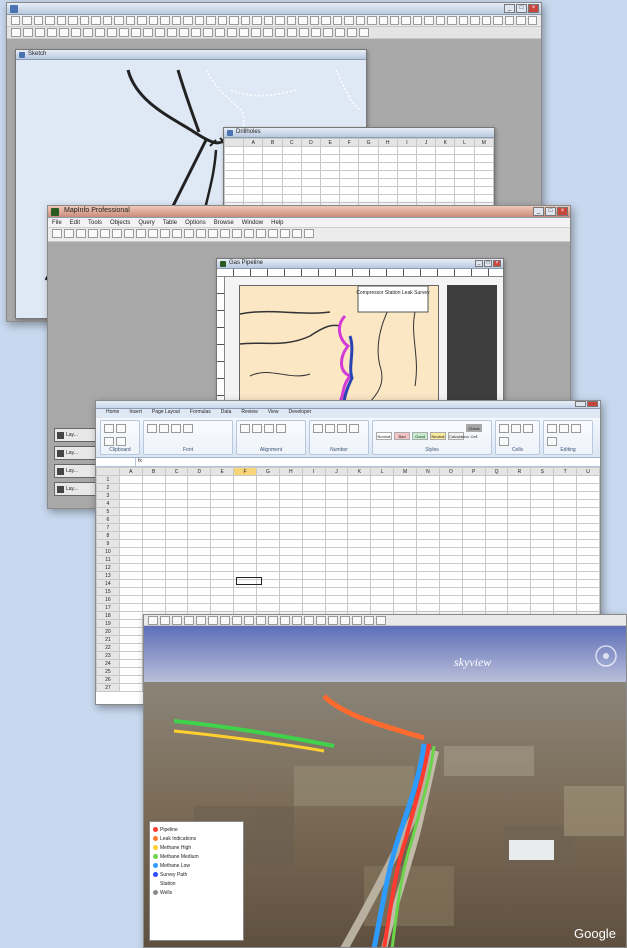  I want to click on sheet-row: 12, so click(348, 567).